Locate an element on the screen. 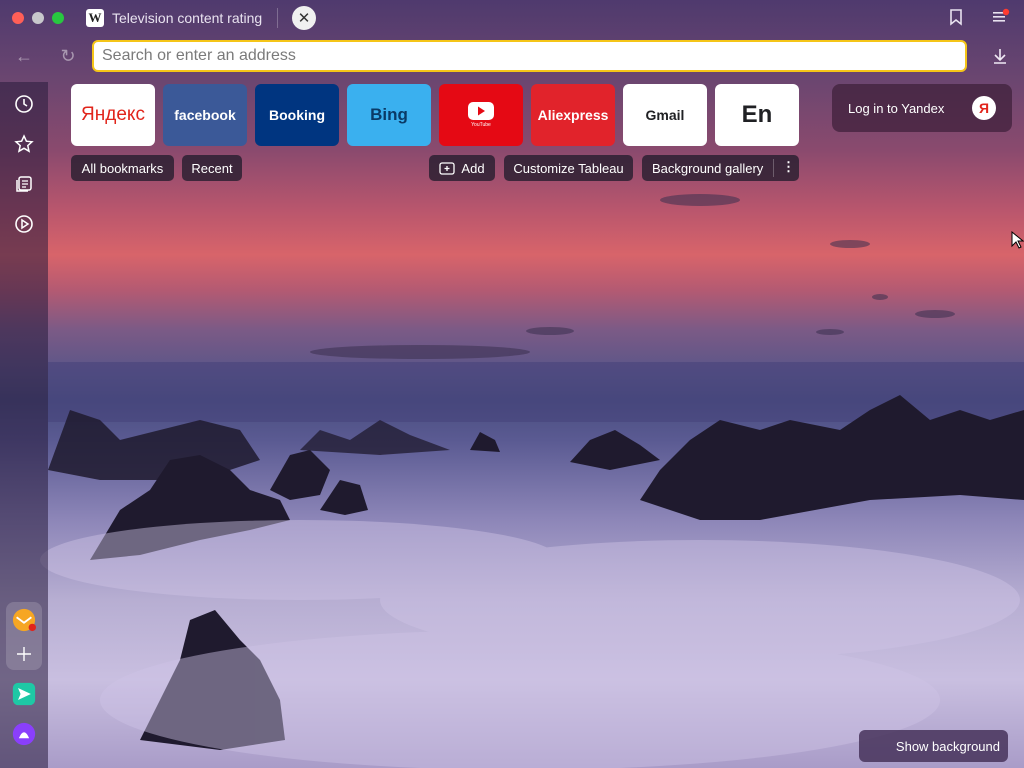 This screenshot has width=1024, height=768. tile-label: Gmail is located at coordinates (665, 115).